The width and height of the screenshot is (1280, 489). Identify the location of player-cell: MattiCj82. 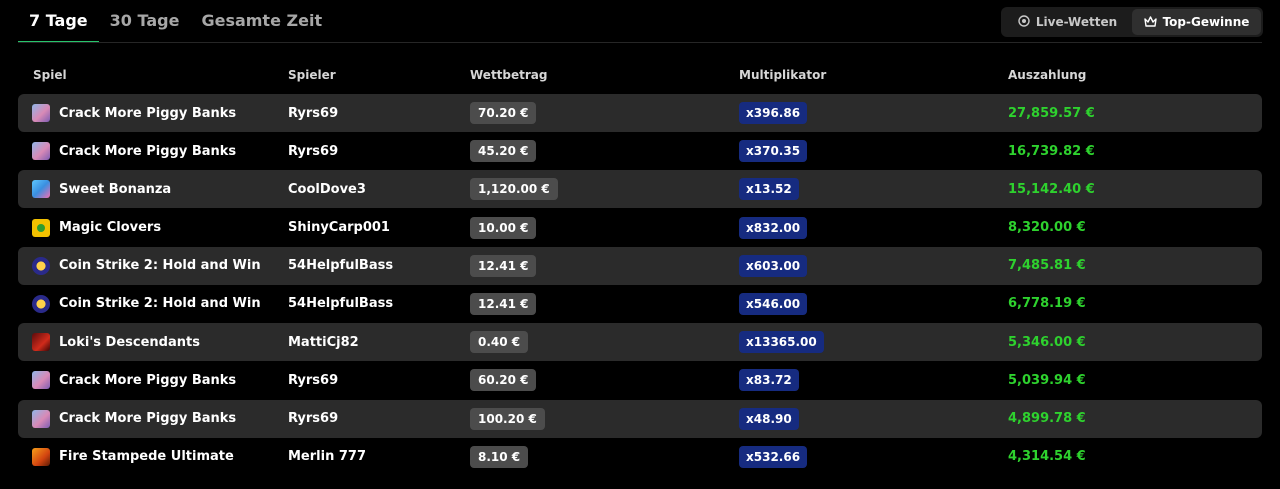
(323, 342).